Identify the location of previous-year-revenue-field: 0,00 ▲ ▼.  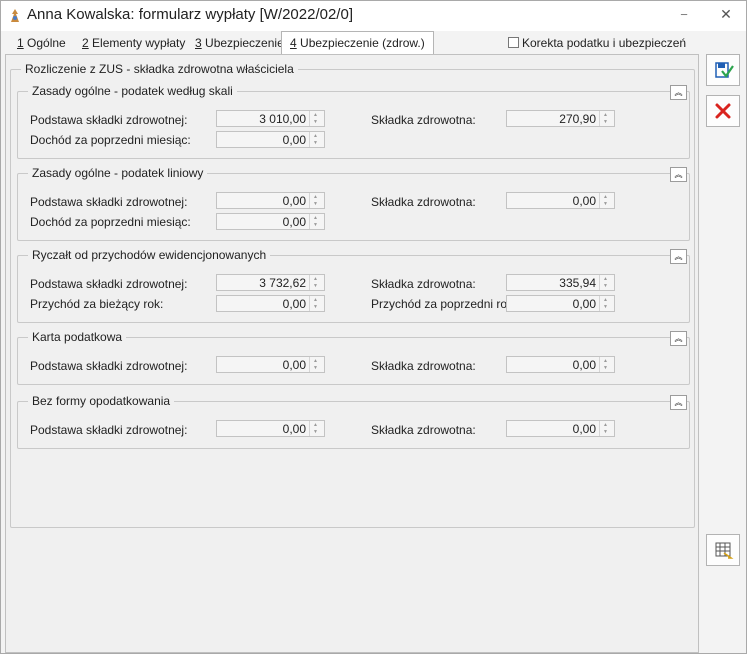
(560, 303).